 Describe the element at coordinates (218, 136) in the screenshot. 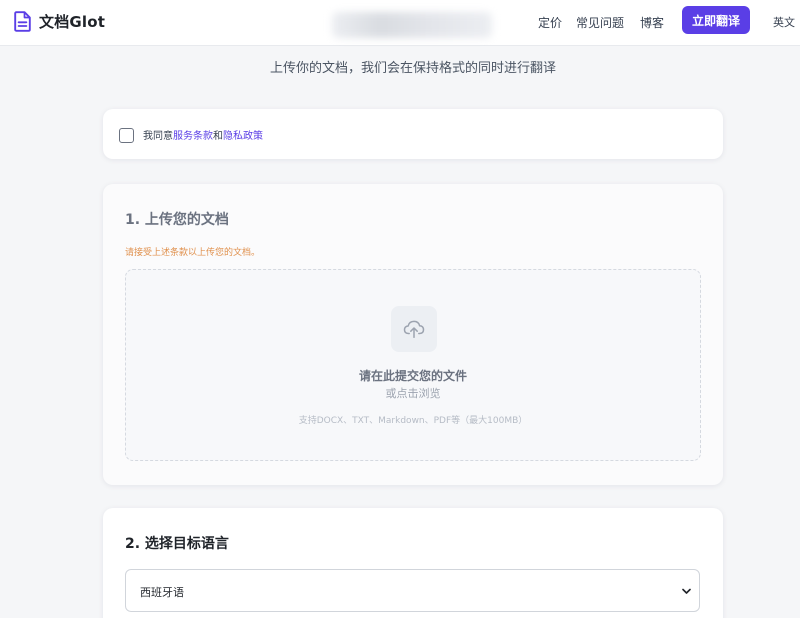

I see `terms-and: 和` at that location.